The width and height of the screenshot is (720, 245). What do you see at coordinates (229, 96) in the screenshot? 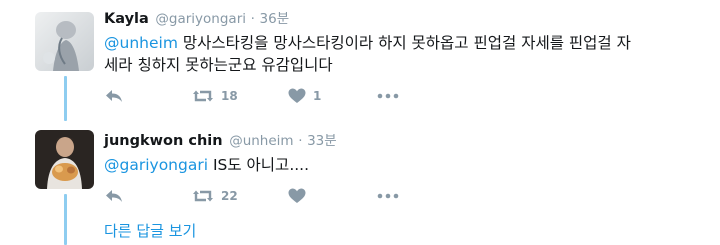
I see `retweet-count: 18` at bounding box center [229, 96].